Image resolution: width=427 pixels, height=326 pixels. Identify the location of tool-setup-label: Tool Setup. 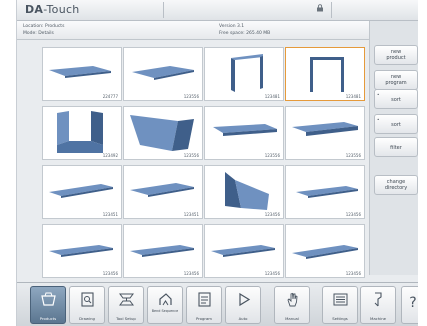
(126, 318).